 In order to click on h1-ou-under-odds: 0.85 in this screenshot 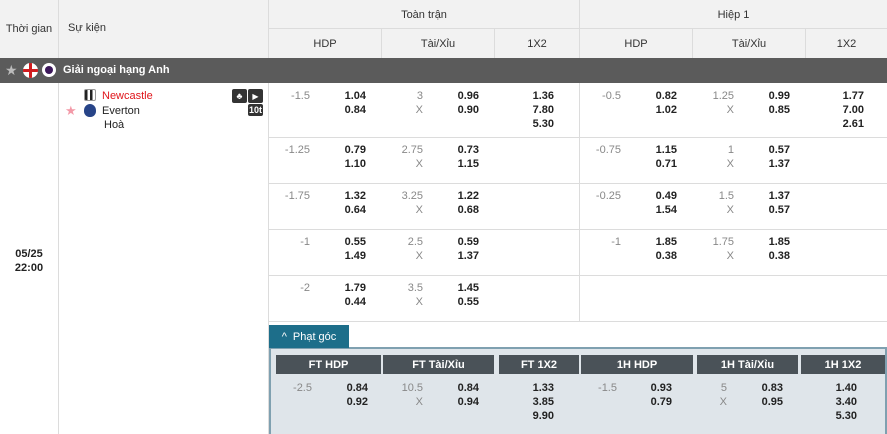, I will do `click(768, 110)`.